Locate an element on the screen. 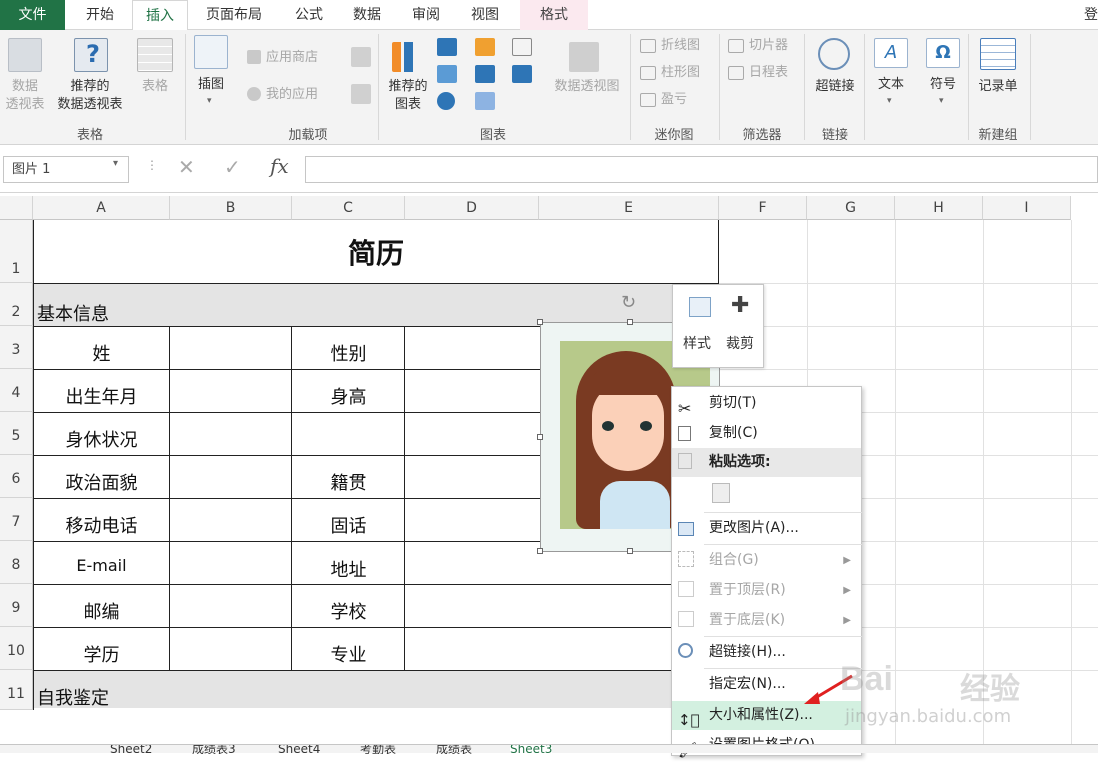 The width and height of the screenshot is (1098, 765). row-header: 4 is located at coordinates (16, 390).